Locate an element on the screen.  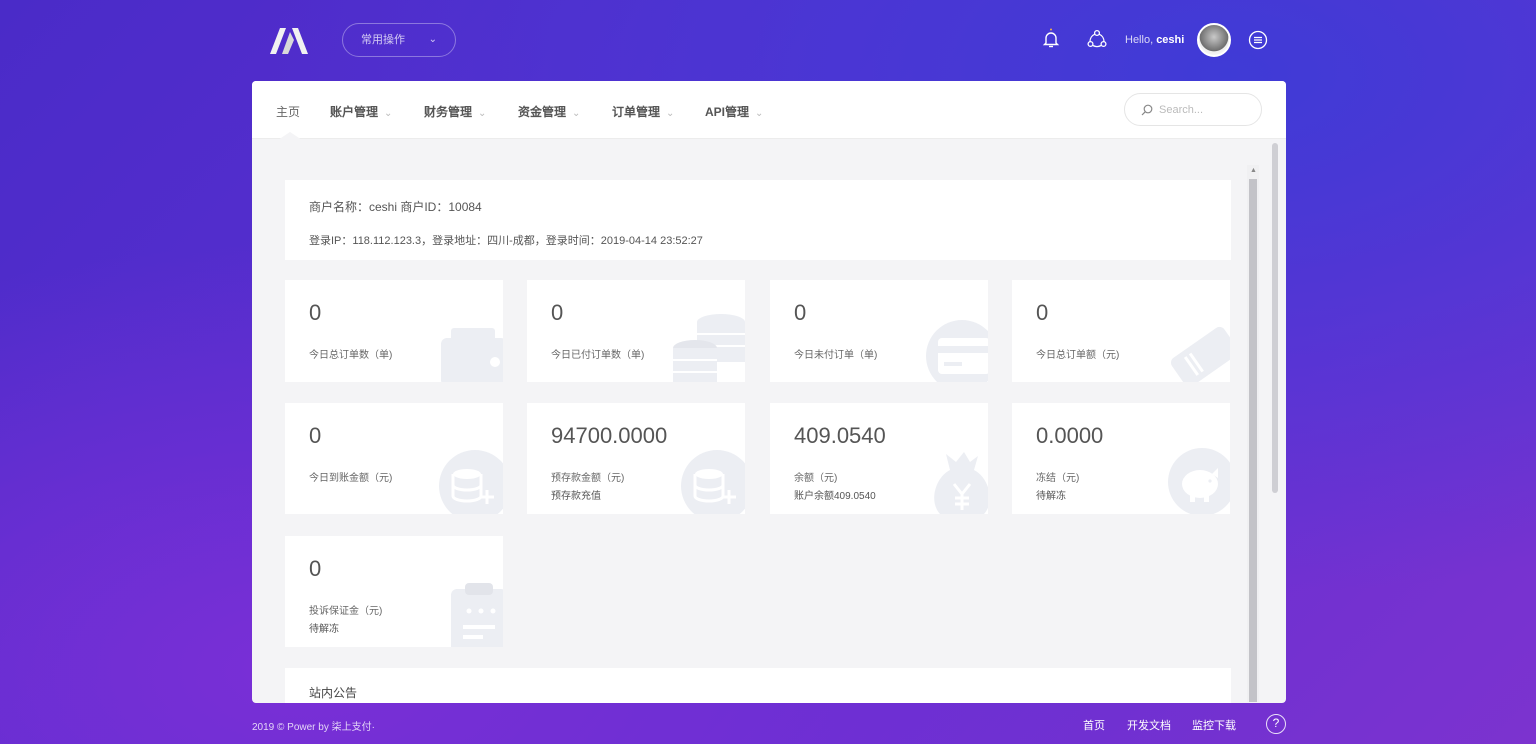
stat-label: 今日总订单数（单) is located at coordinates (351, 355).